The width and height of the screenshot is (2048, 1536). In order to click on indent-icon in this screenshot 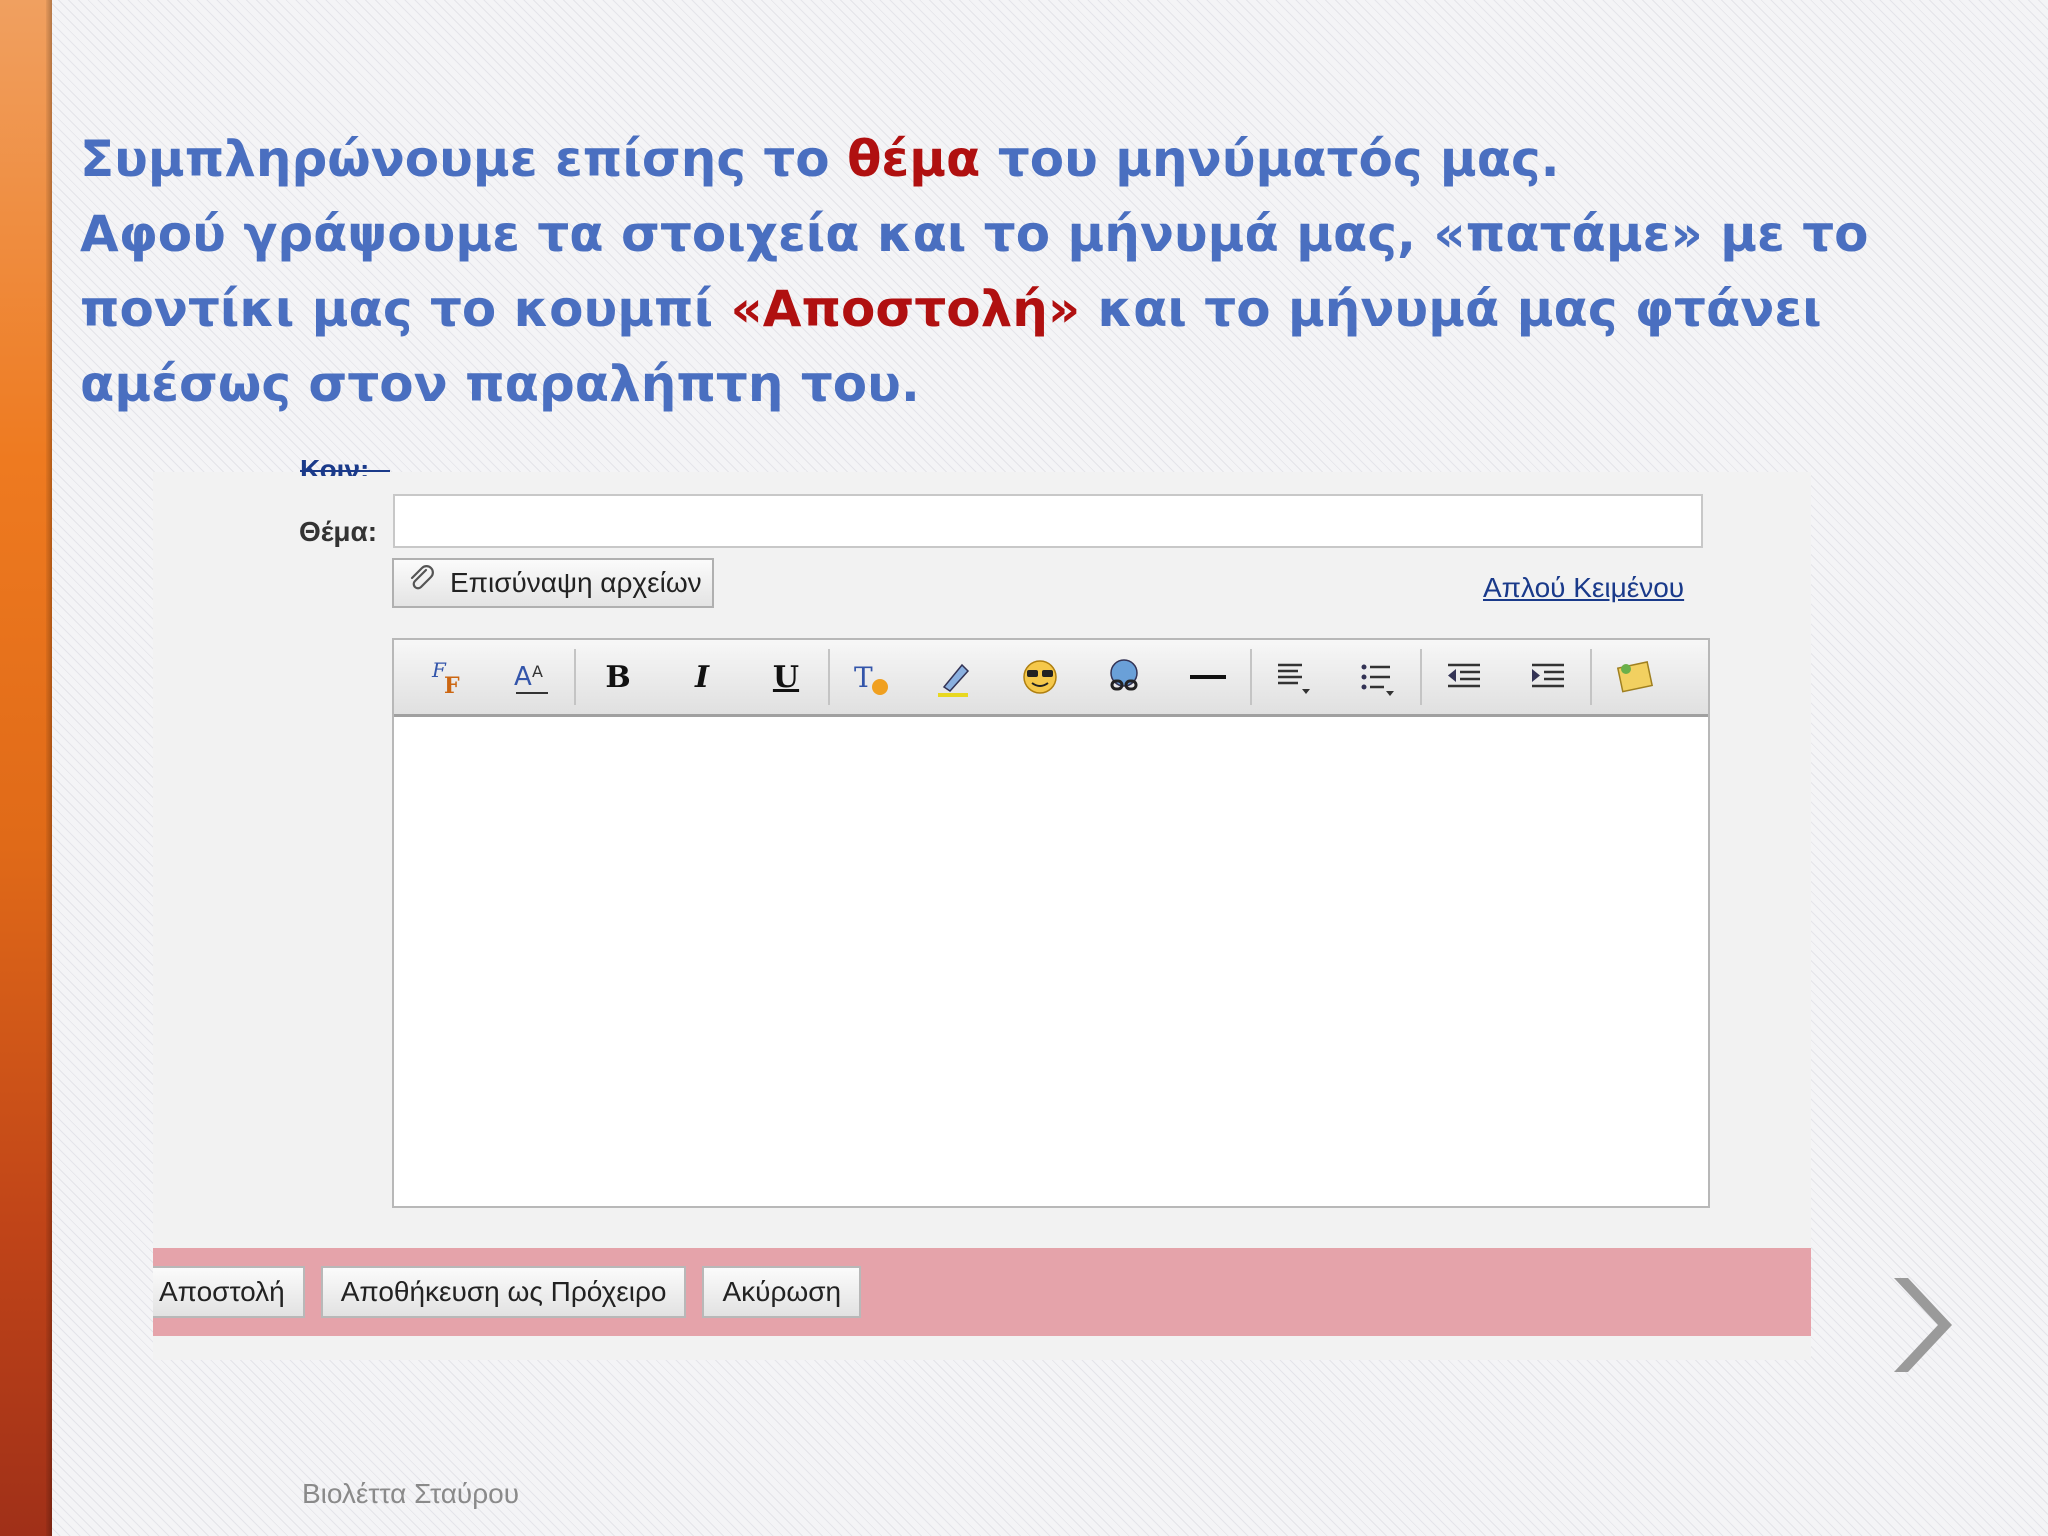, I will do `click(1548, 677)`.